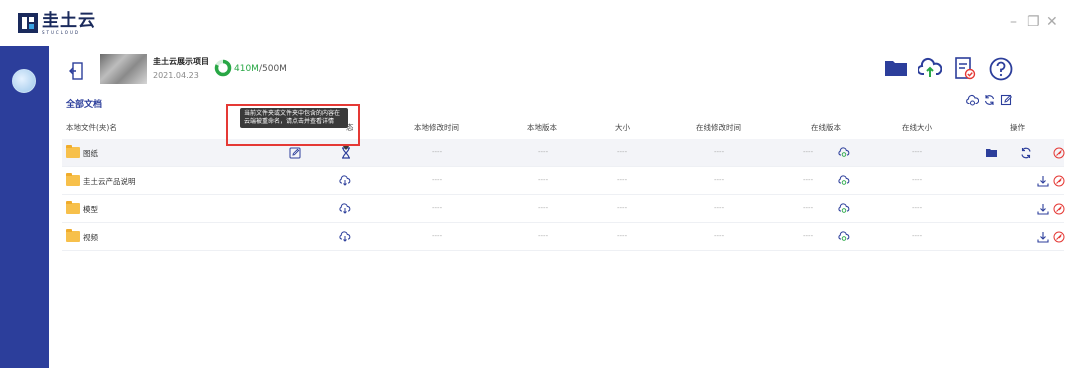  I want to click on storage-used: 410M, so click(246, 69).